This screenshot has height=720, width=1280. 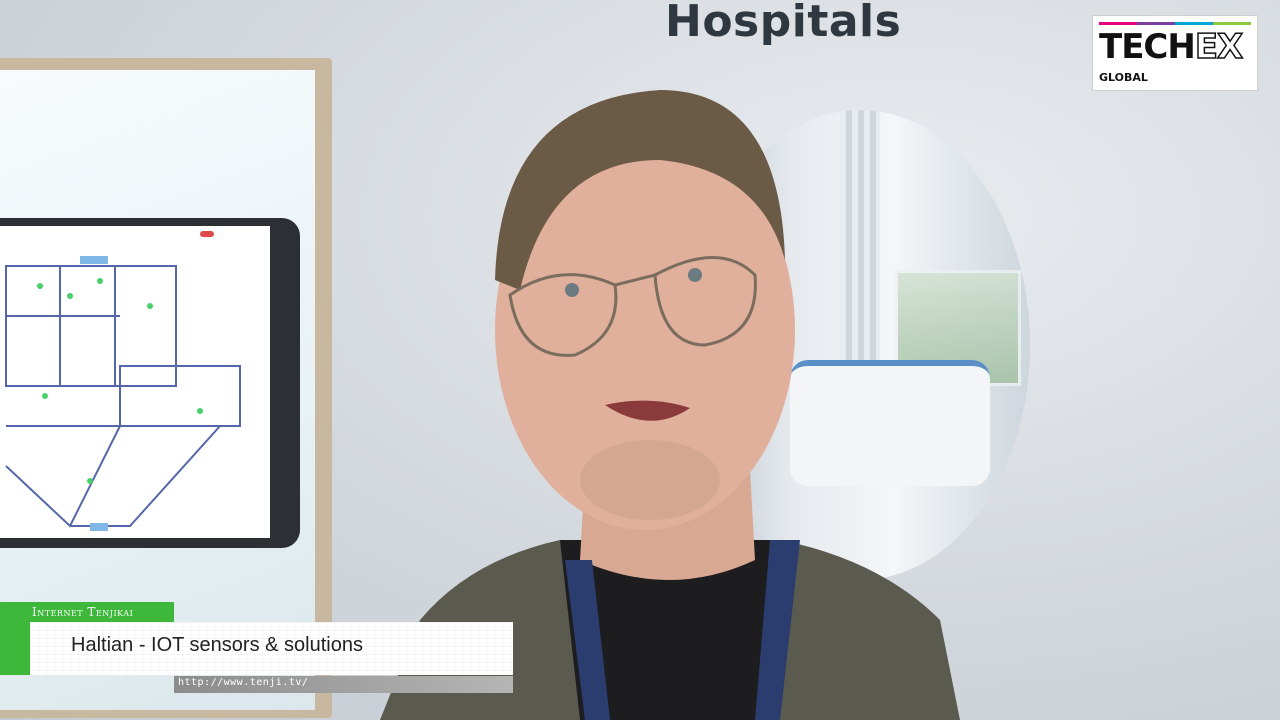 What do you see at coordinates (1147, 47) in the screenshot?
I see `logo-tech: TECH` at bounding box center [1147, 47].